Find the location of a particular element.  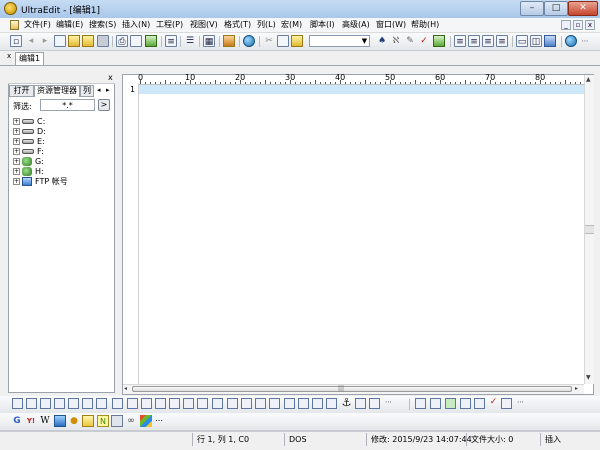

doc-icon is located at coordinates (506, 403).